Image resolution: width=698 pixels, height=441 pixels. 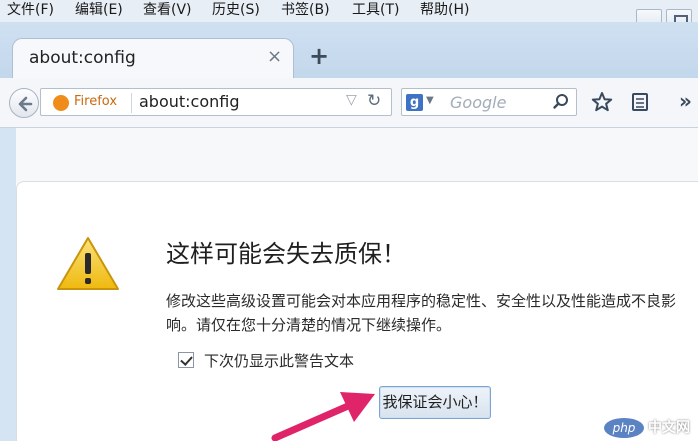 I want to click on warning-title: 这样可能会失去质保！, so click(x=286, y=254).